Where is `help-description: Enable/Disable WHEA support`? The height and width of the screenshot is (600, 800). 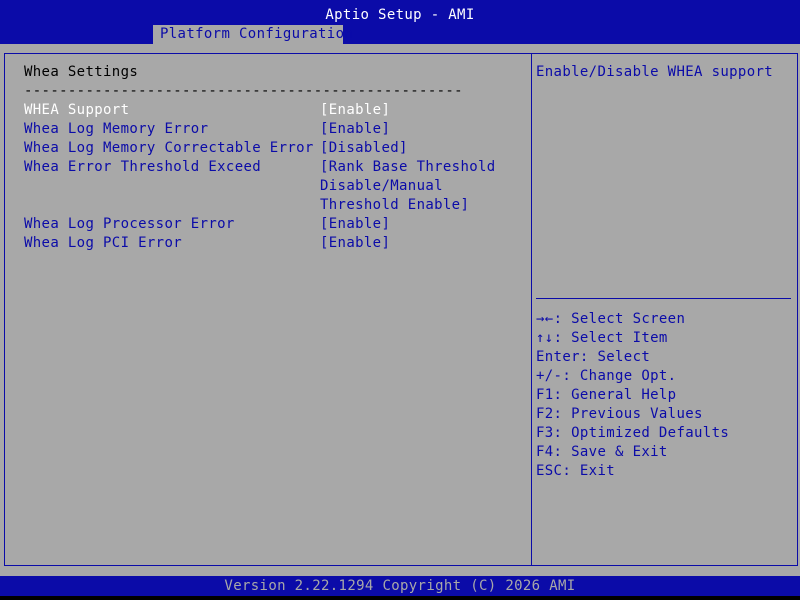 help-description: Enable/Disable WHEA support is located at coordinates (655, 72).